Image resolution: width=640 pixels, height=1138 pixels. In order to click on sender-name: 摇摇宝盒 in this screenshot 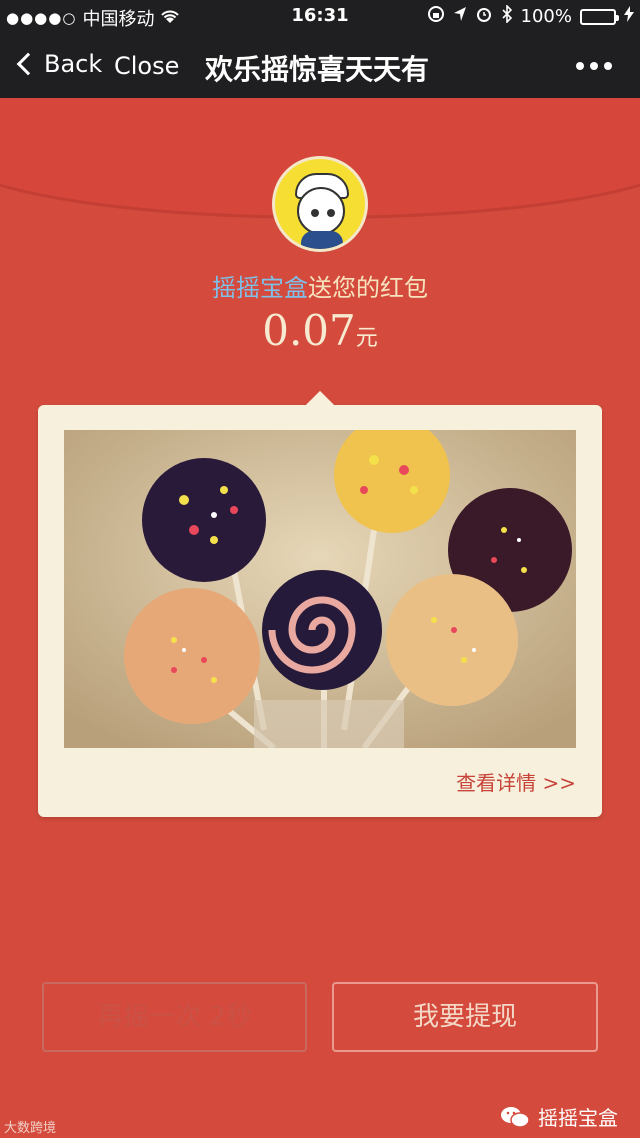, I will do `click(260, 288)`.